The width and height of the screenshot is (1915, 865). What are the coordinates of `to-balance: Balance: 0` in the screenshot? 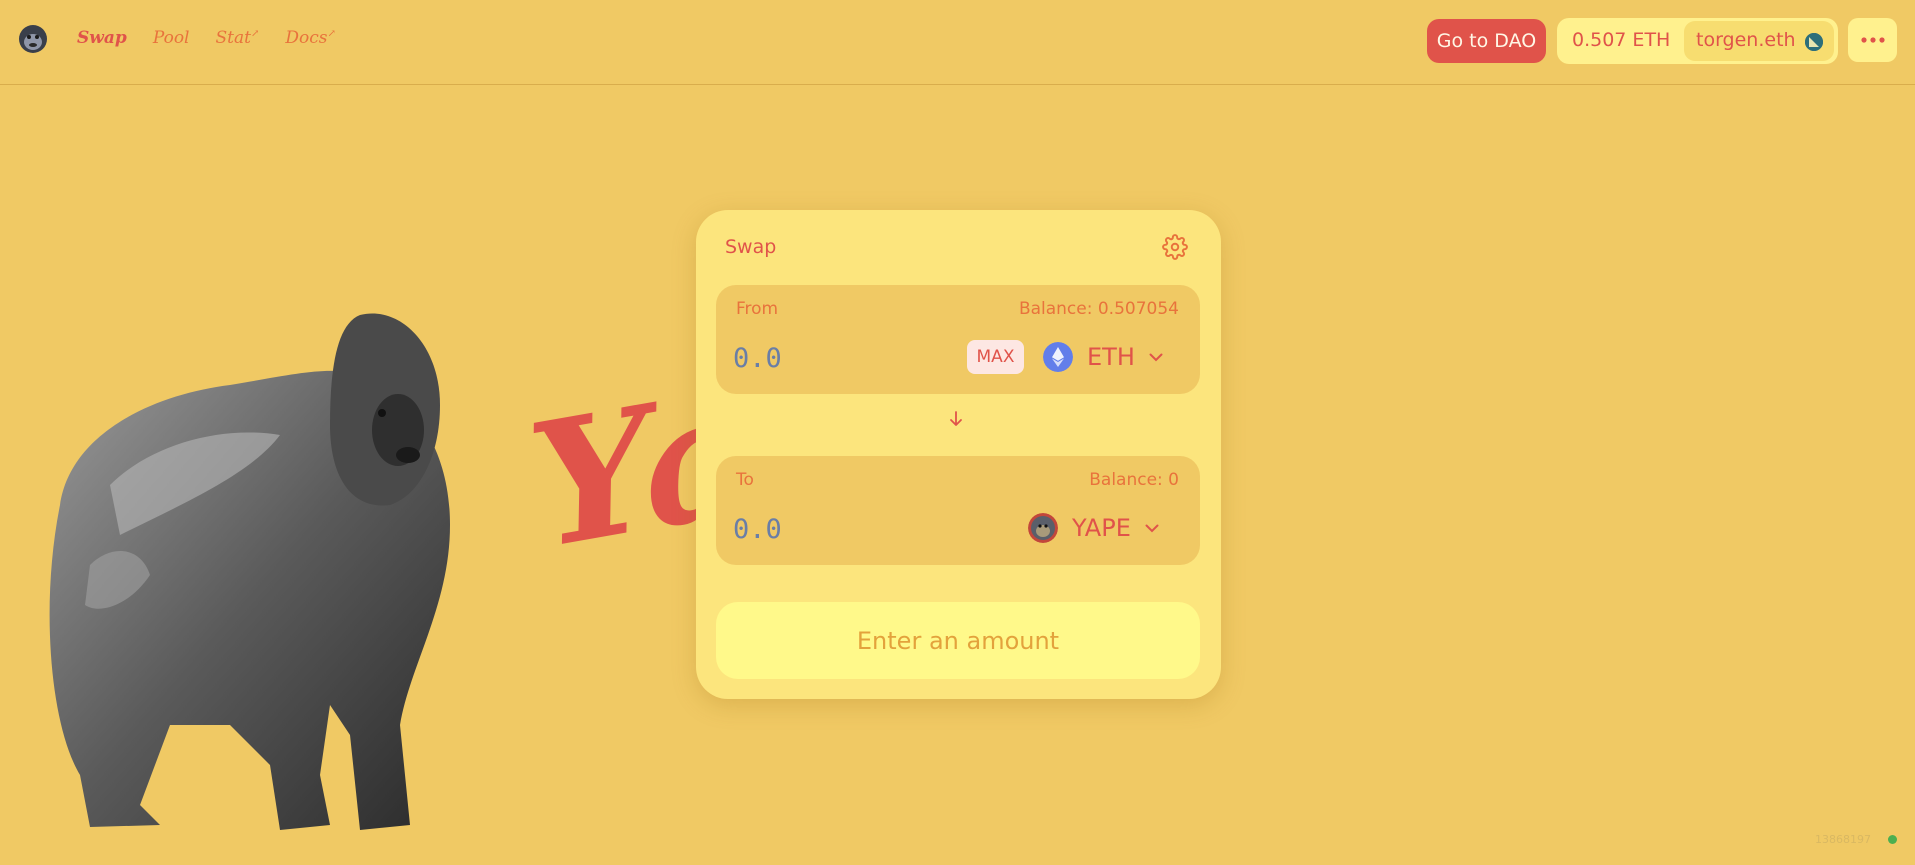 It's located at (1134, 480).